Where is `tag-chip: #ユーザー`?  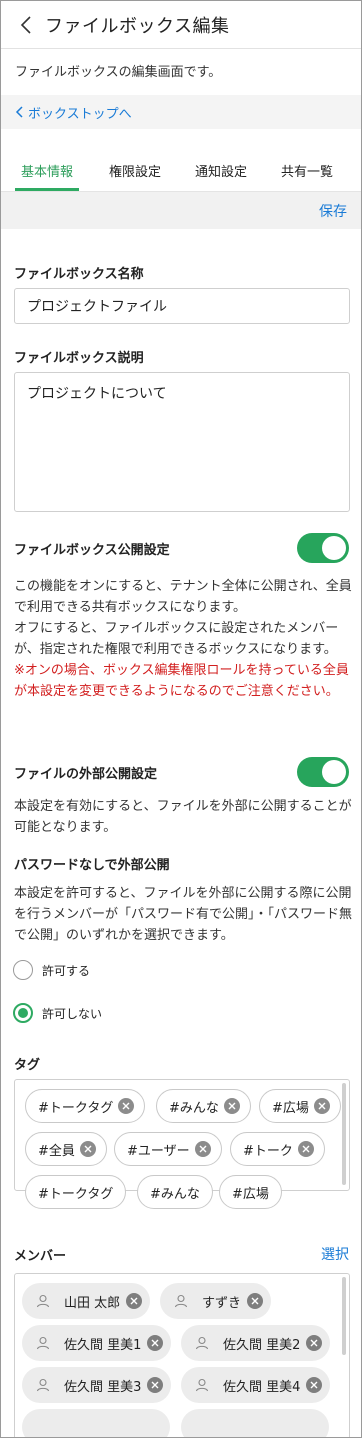
tag-chip: #ユーザー is located at coordinates (168, 1149).